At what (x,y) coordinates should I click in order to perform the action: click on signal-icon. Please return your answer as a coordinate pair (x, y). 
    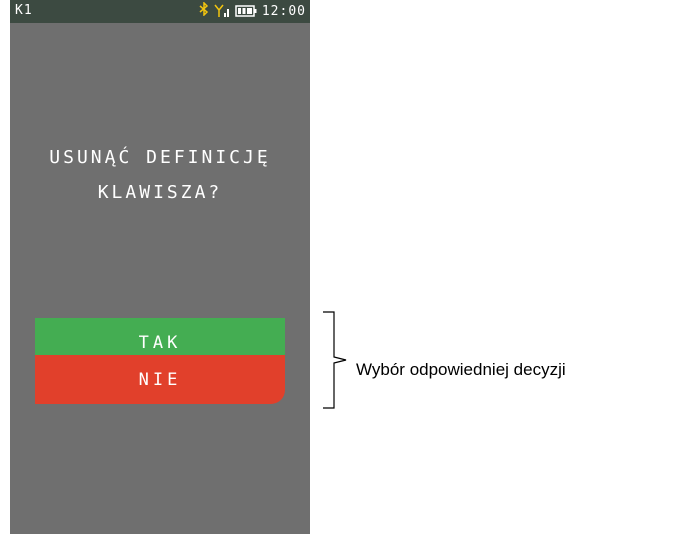
    Looking at the image, I should click on (221, 10).